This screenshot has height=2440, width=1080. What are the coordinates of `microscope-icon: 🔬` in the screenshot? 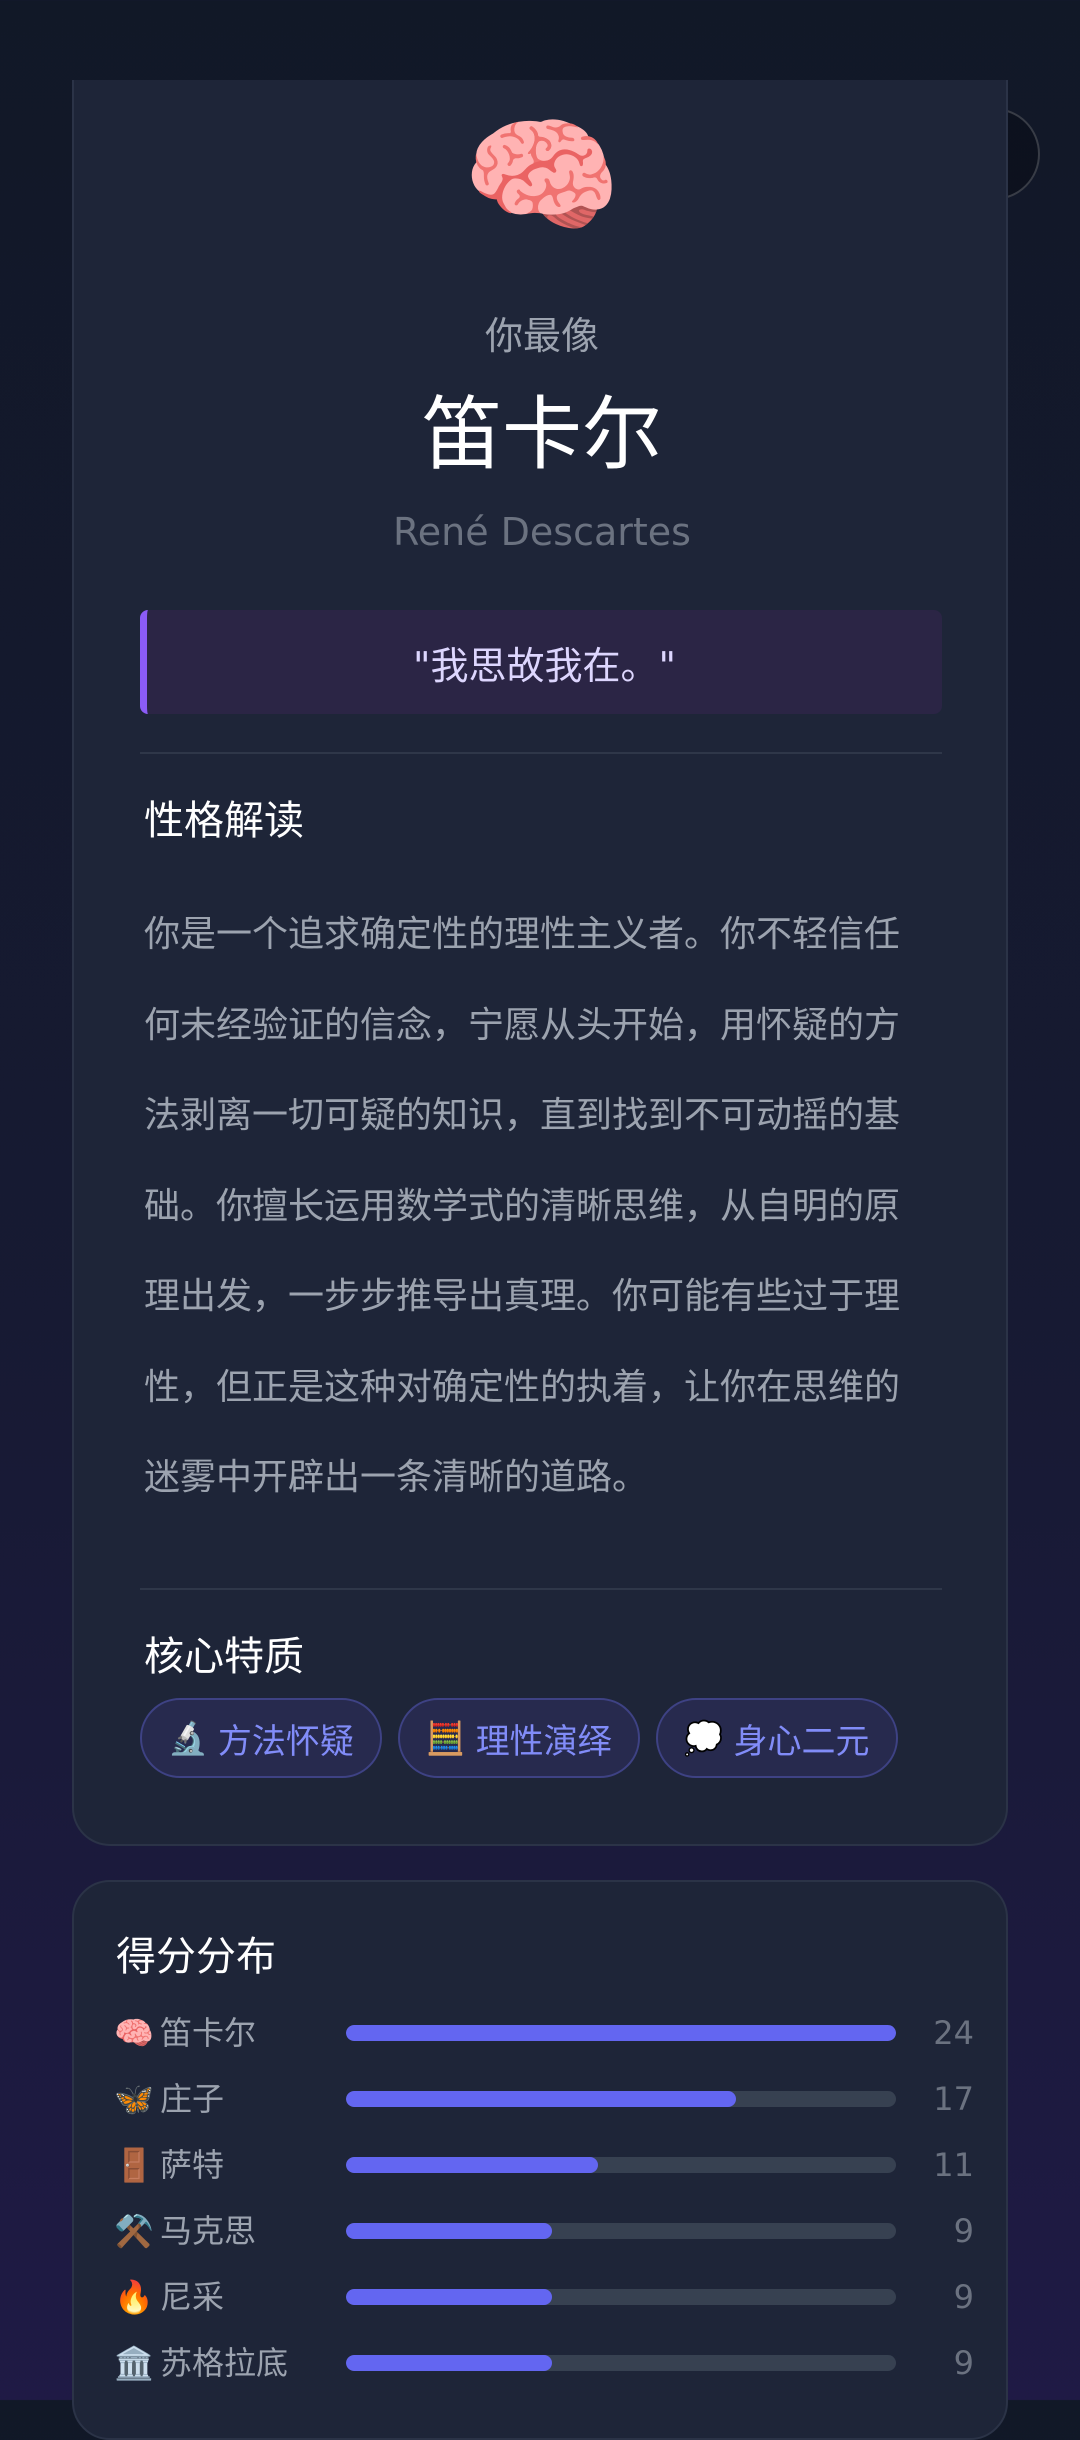 It's located at (188, 1738).